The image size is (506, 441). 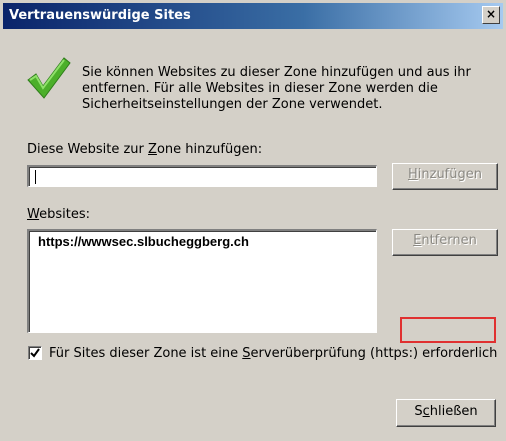 What do you see at coordinates (88, 149) in the screenshot?
I see `add-site-label-pre: Diese Website zur` at bounding box center [88, 149].